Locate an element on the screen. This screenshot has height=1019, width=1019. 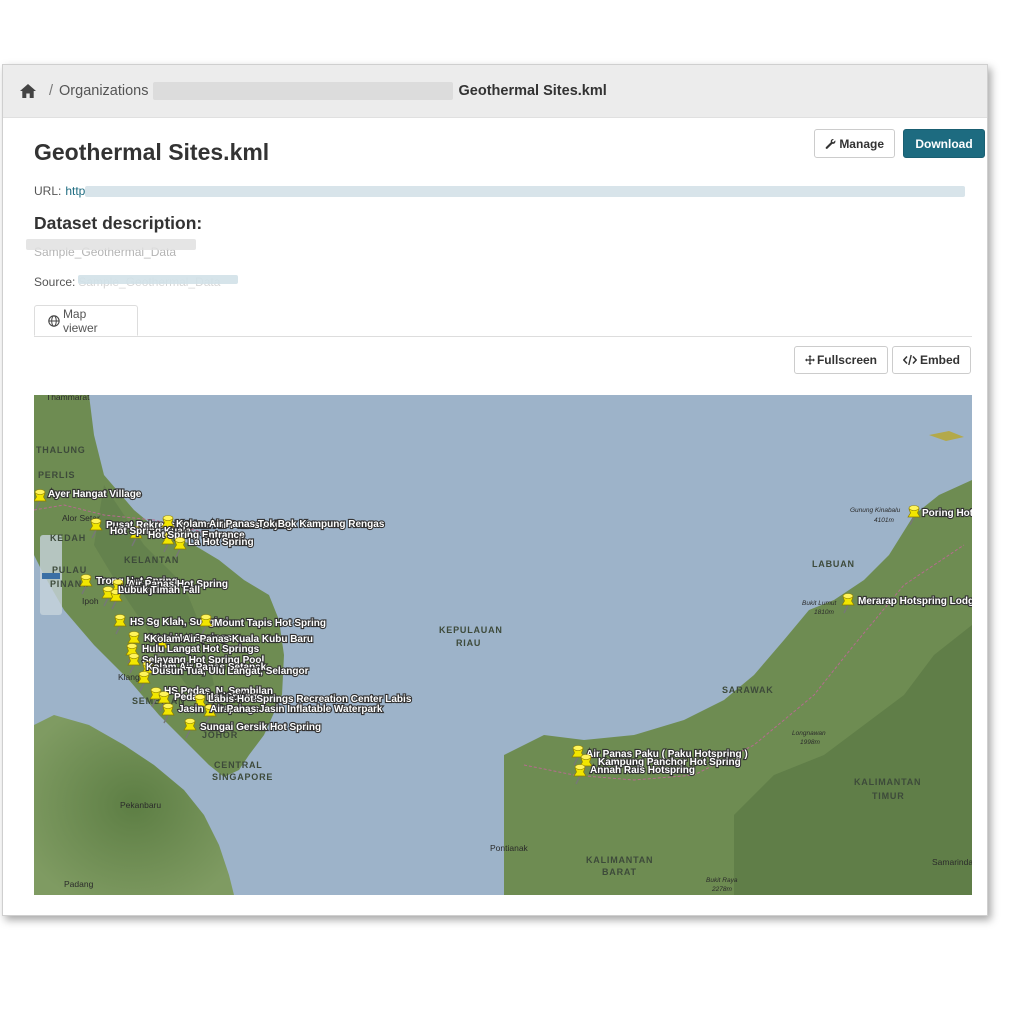
map-place-label: PERLIS is located at coordinates (56, 475).